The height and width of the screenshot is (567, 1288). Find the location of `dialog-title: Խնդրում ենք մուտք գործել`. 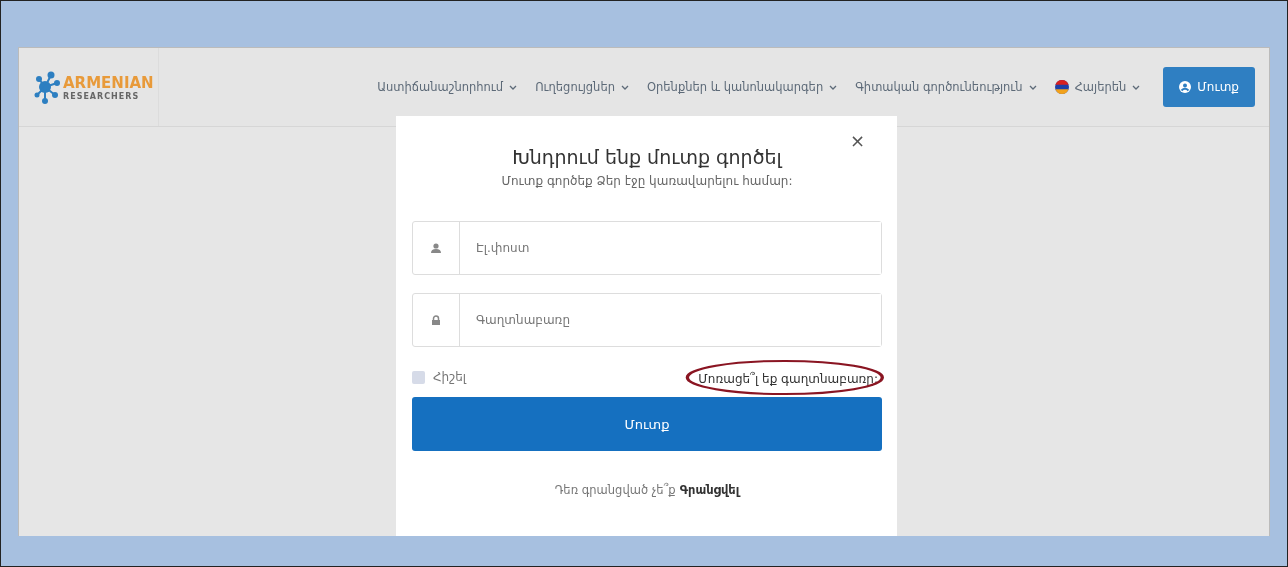

dialog-title: Խնդրում ենք մուտք գործել is located at coordinates (647, 157).